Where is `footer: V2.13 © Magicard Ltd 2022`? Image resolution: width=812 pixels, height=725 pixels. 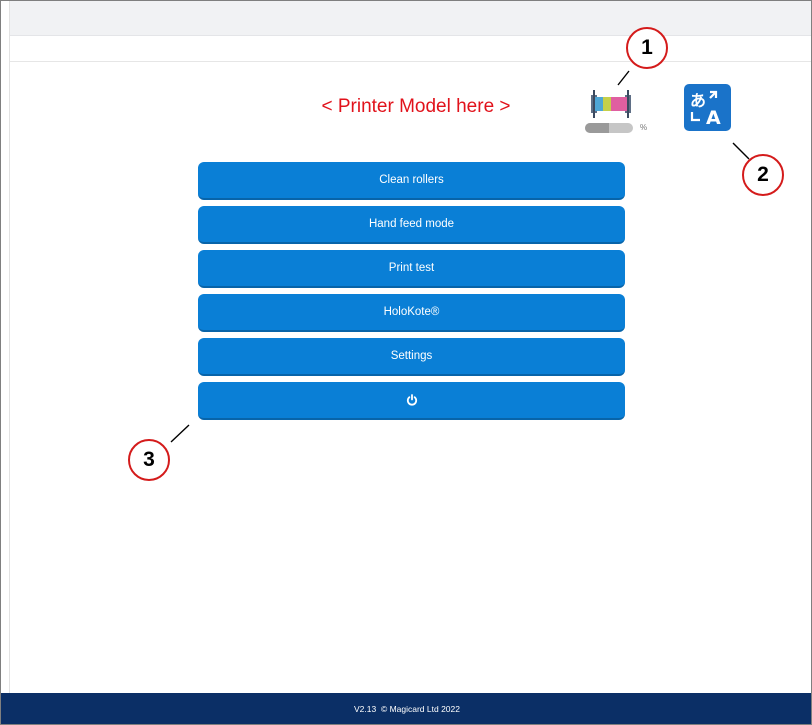 footer: V2.13 © Magicard Ltd 2022 is located at coordinates (406, 708).